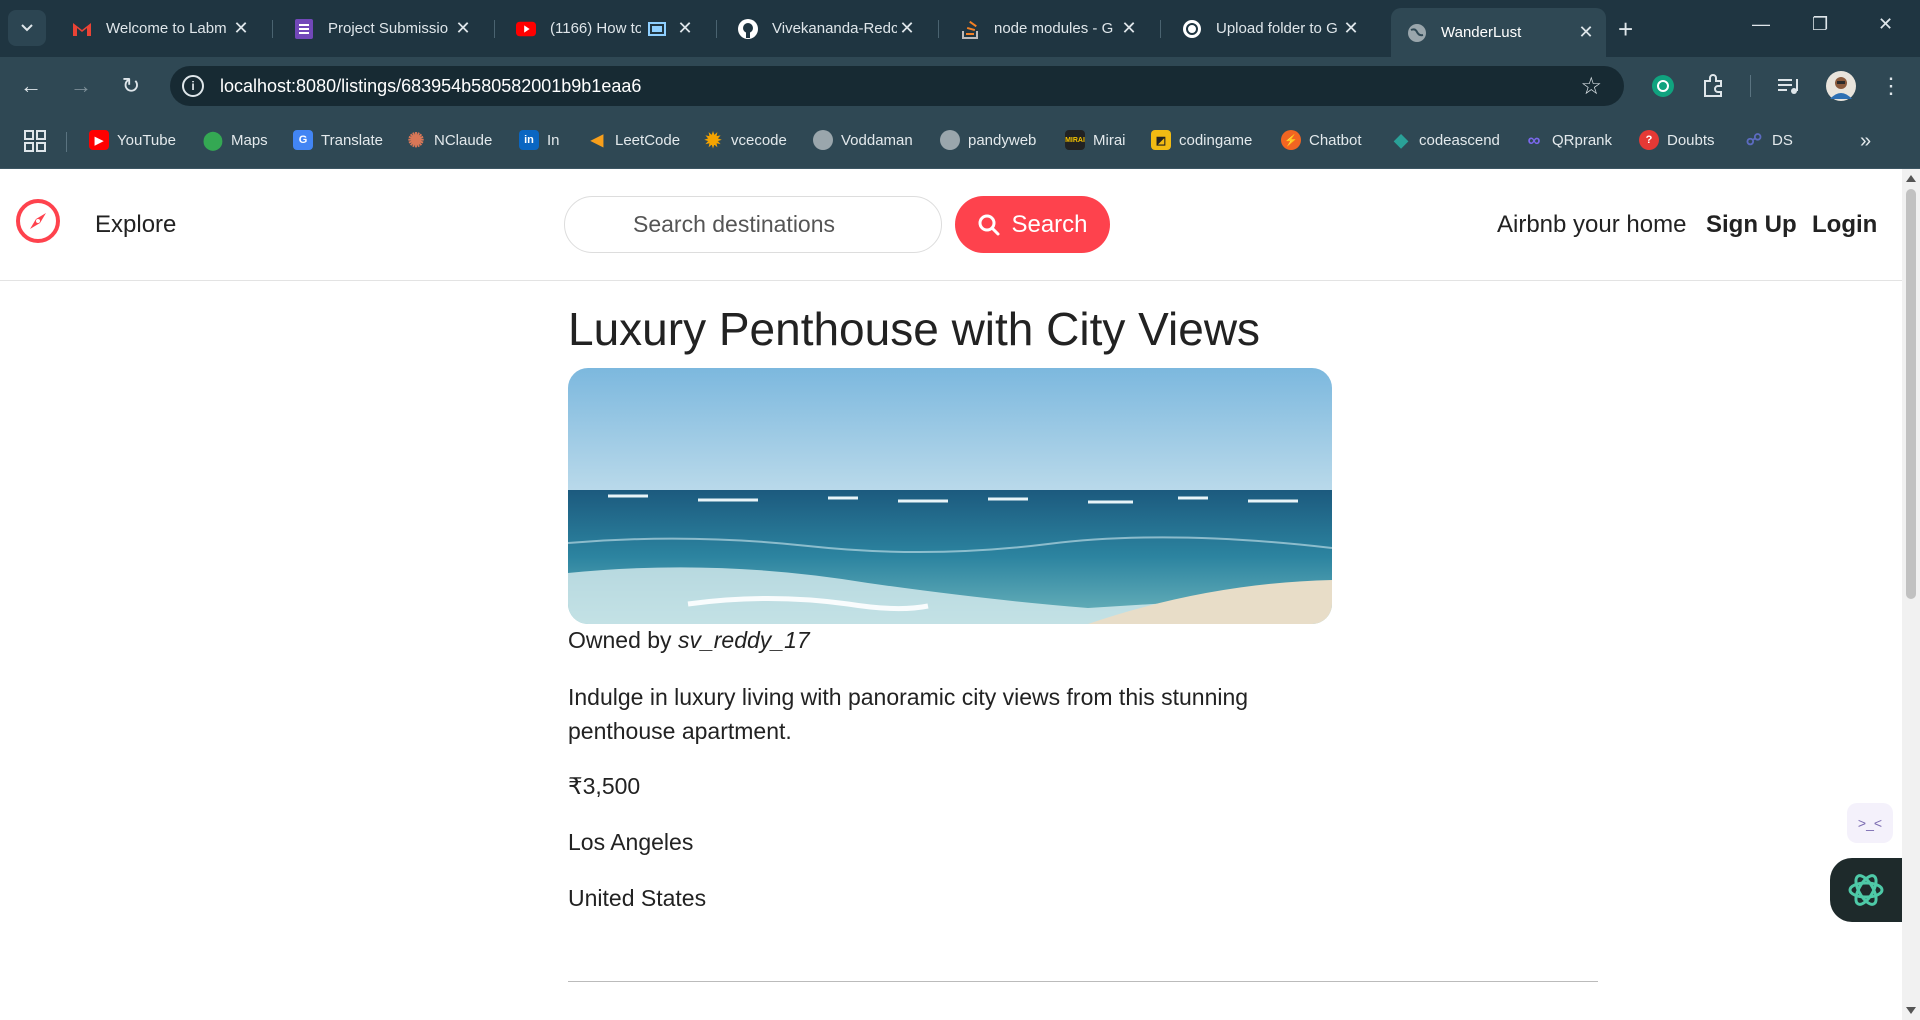 This screenshot has width=1920, height=1020. Describe the element at coordinates (146, 140) in the screenshot. I see `bookmark-label: YouTube` at that location.